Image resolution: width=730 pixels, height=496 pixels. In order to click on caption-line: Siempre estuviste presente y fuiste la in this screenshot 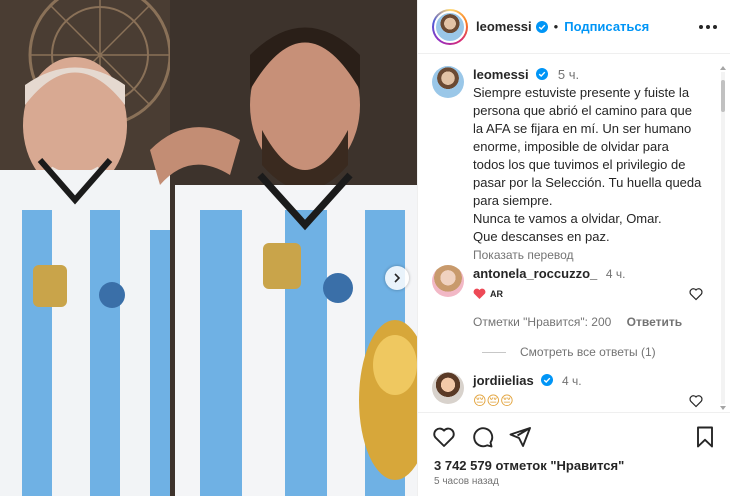, I will do `click(581, 92)`.